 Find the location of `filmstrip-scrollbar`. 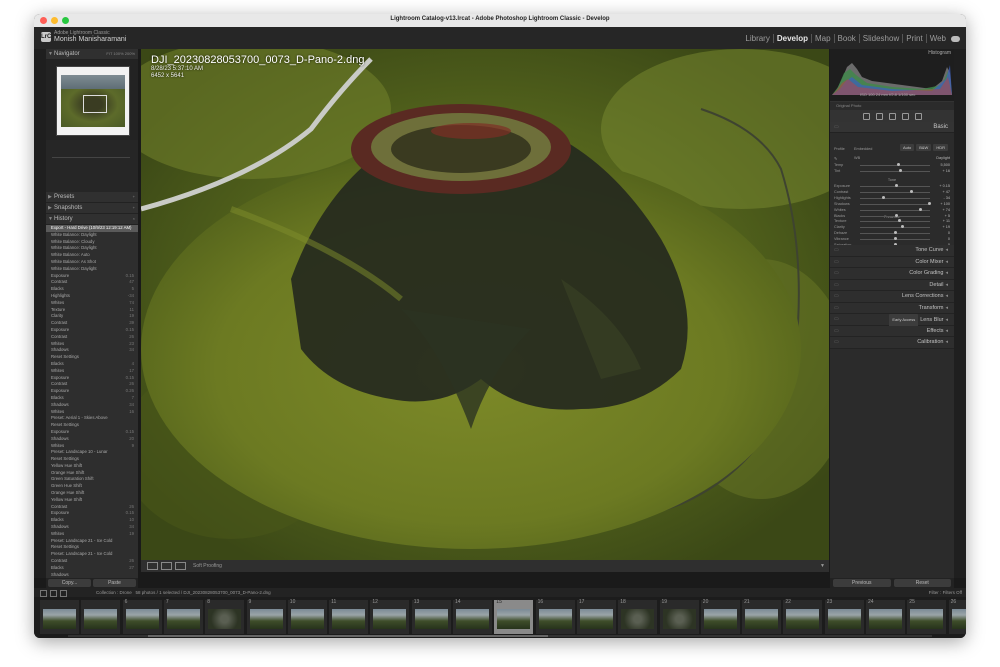

filmstrip-scrollbar is located at coordinates (500, 636).